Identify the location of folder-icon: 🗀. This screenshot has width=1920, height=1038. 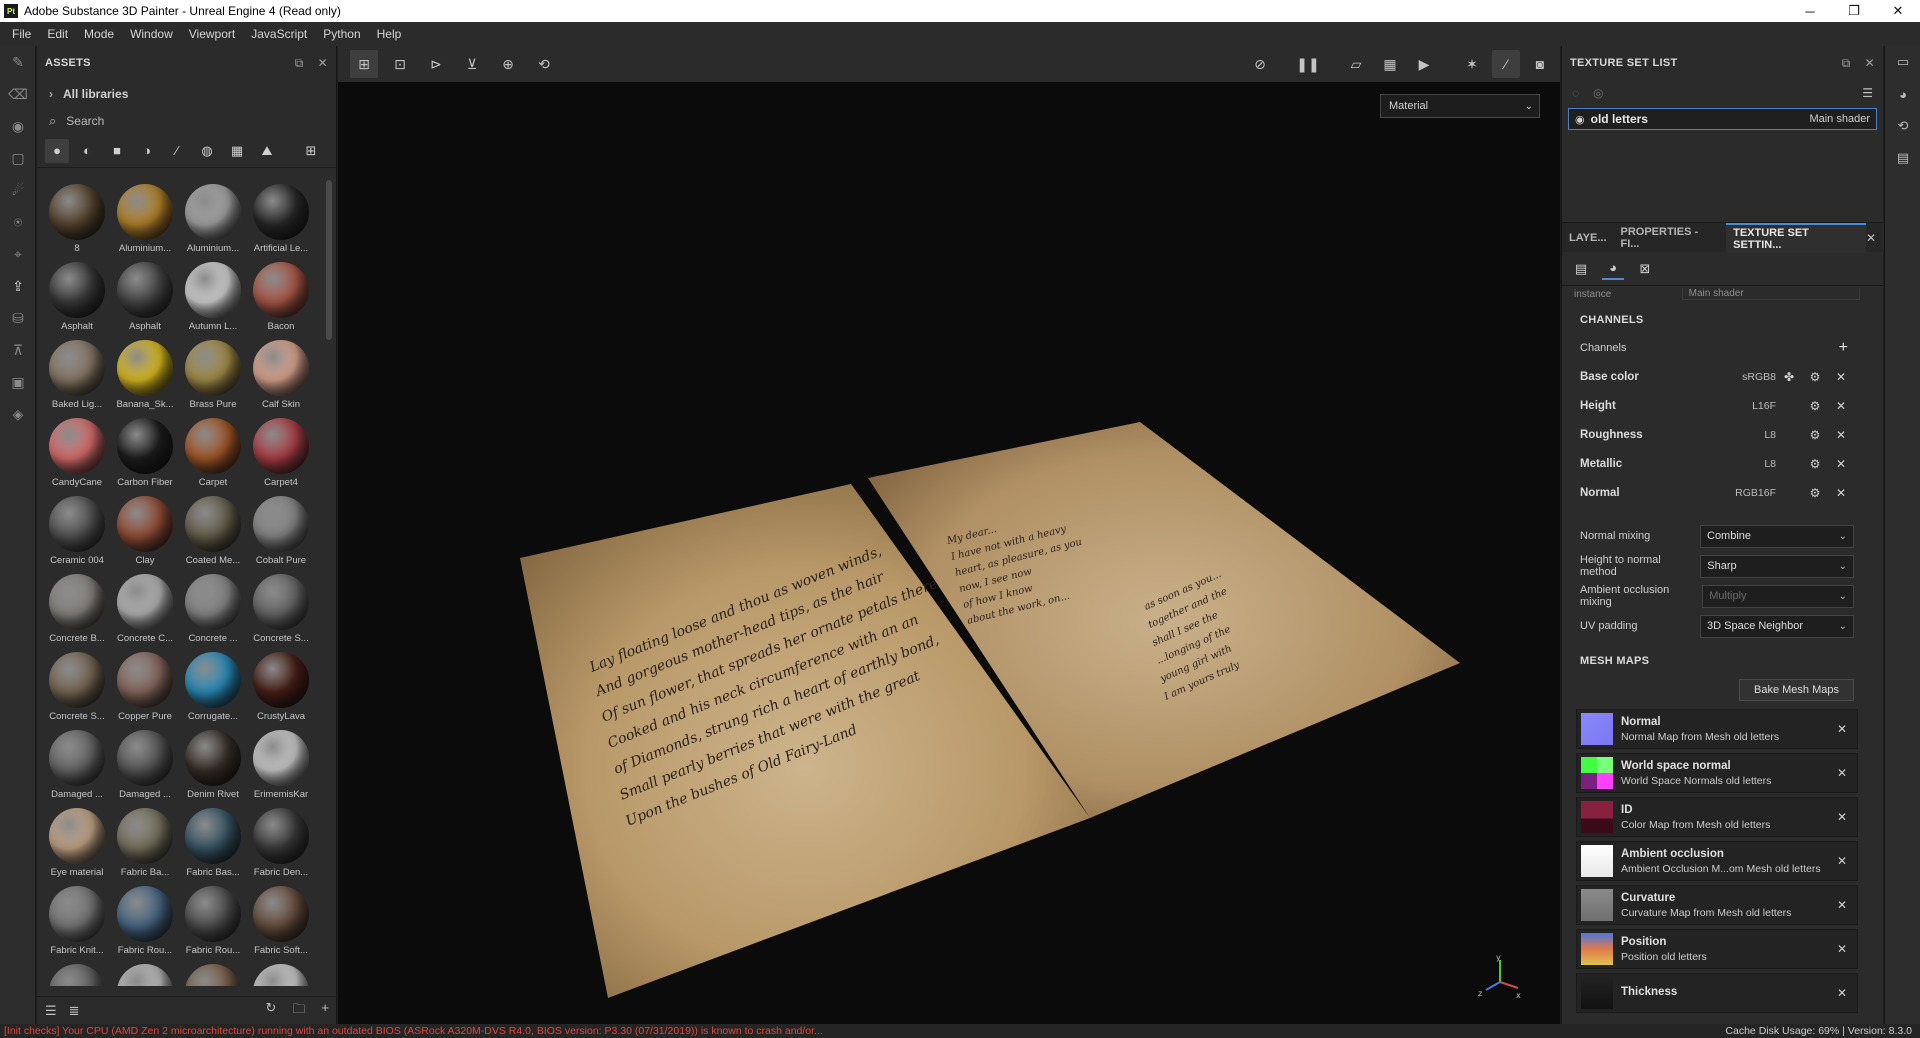
(298, 1011).